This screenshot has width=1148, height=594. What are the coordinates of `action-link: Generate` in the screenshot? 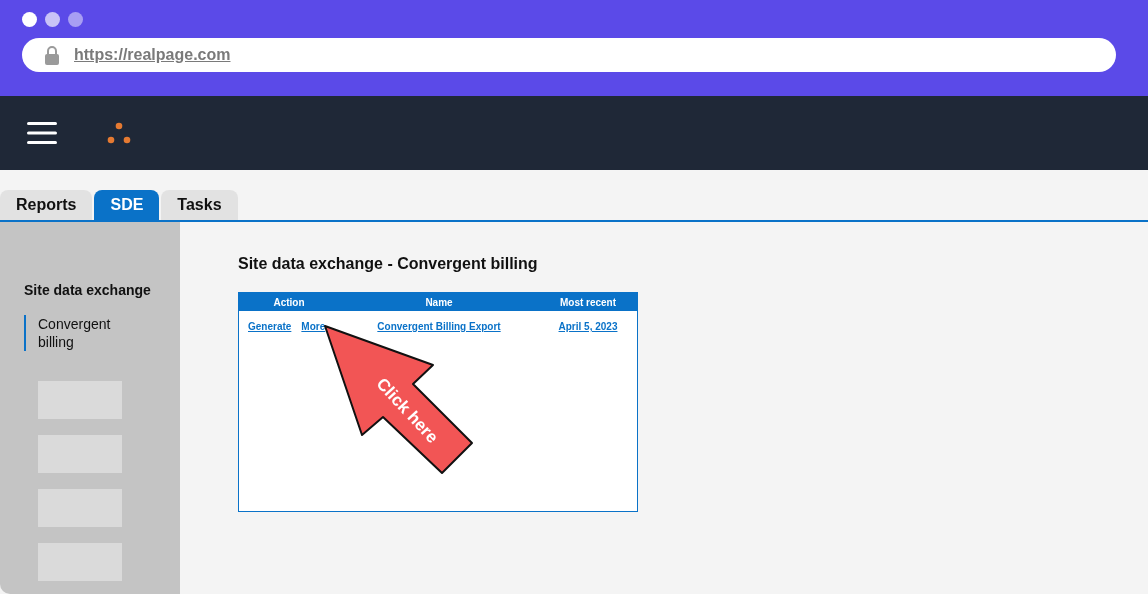 It's located at (270, 326).